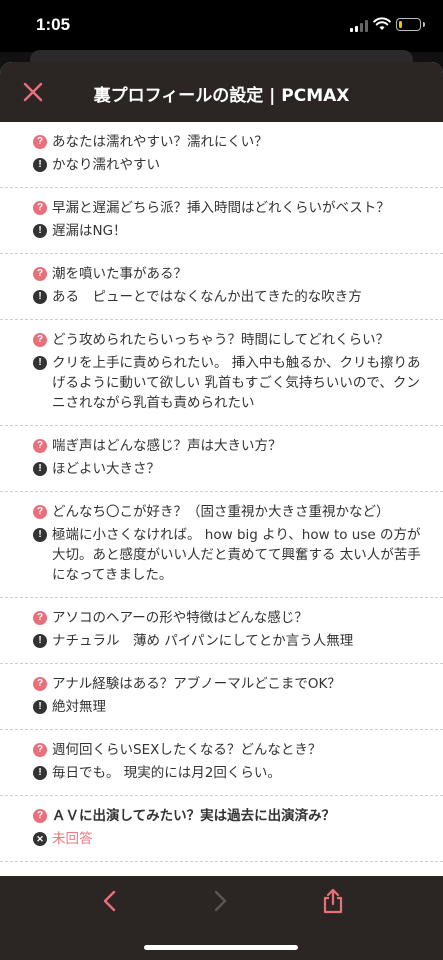 The height and width of the screenshot is (960, 443). Describe the element at coordinates (79, 707) in the screenshot. I see `answer-text: 絶対無理` at that location.